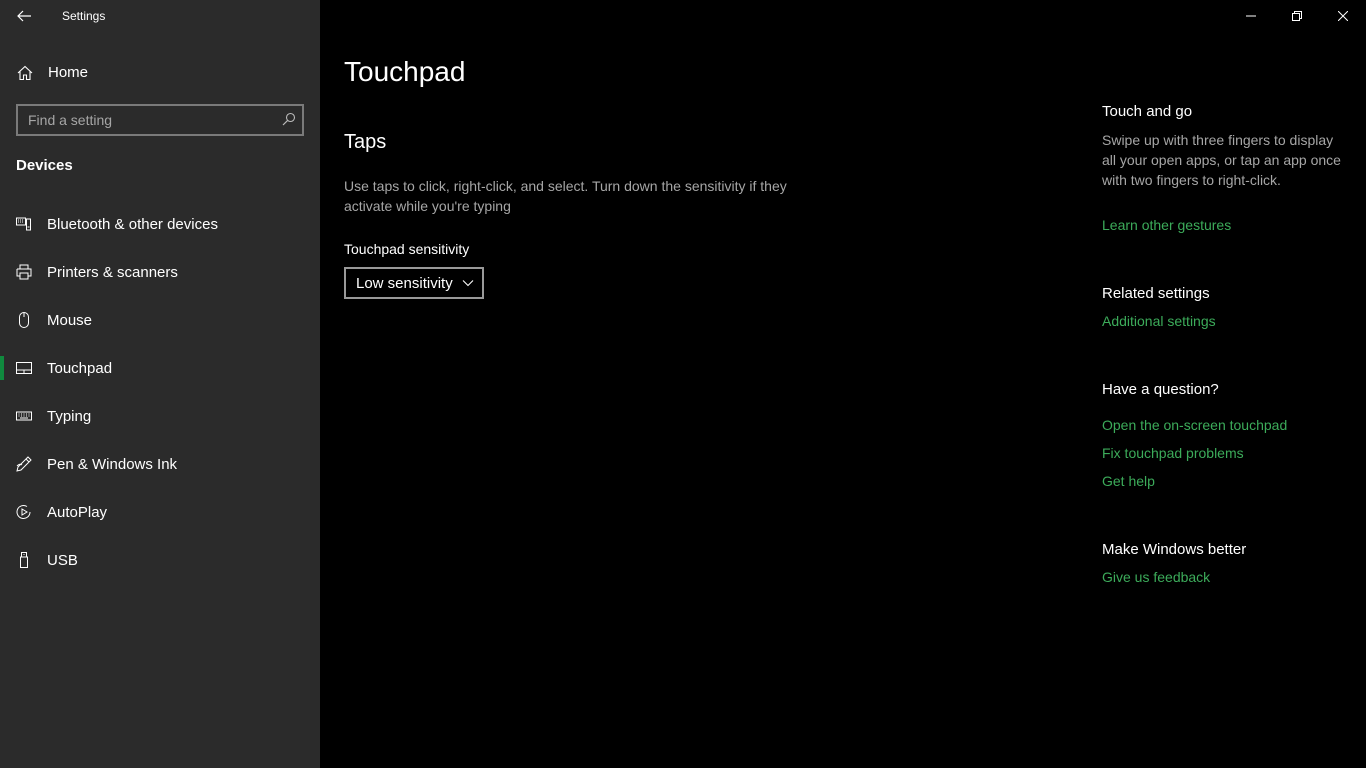 The height and width of the screenshot is (768, 1366). I want to click on home-label: Home, so click(68, 72).